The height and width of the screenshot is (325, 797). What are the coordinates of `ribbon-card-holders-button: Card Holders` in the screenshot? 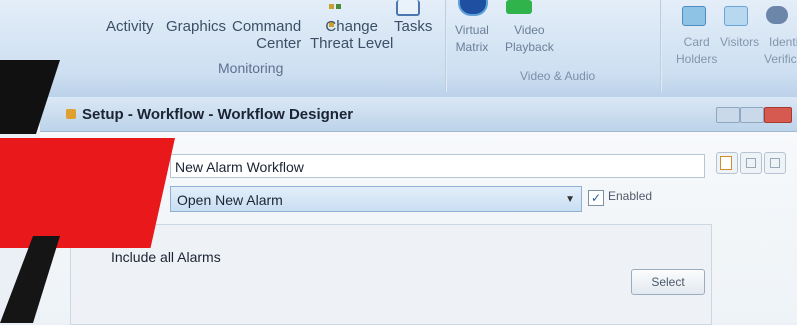 It's located at (696, 51).